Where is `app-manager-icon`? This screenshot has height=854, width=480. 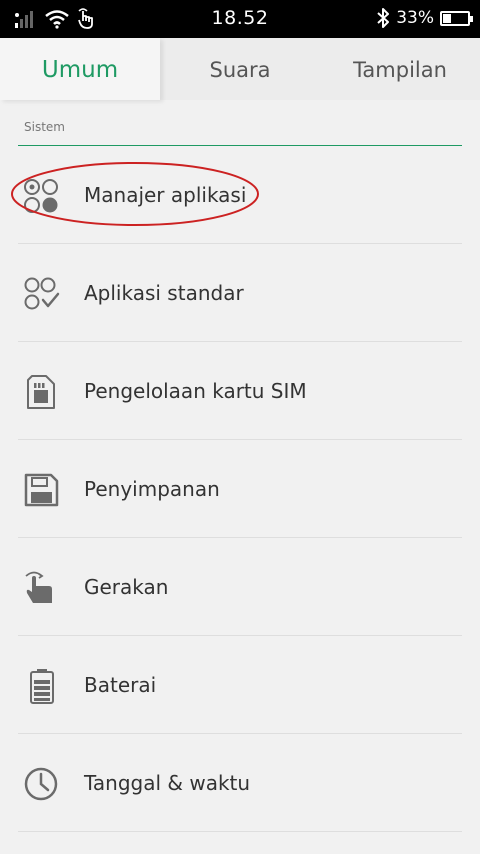
app-manager-icon is located at coordinates (41, 196).